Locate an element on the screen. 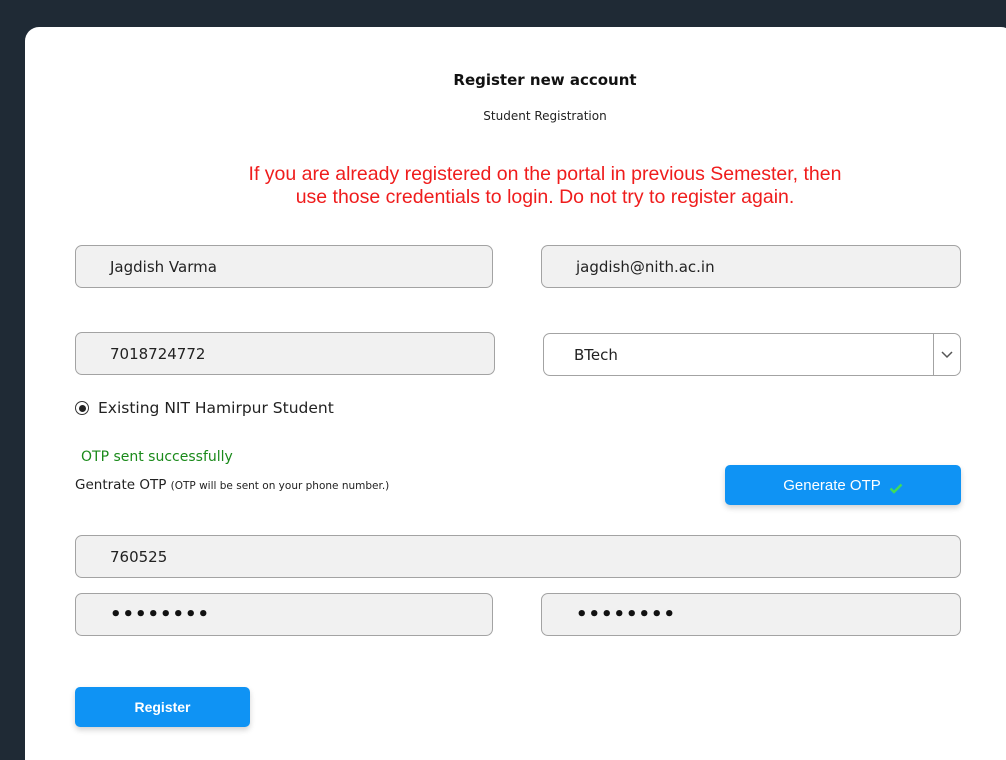 The height and width of the screenshot is (760, 1006). phone-value: 7018724772 is located at coordinates (158, 353).